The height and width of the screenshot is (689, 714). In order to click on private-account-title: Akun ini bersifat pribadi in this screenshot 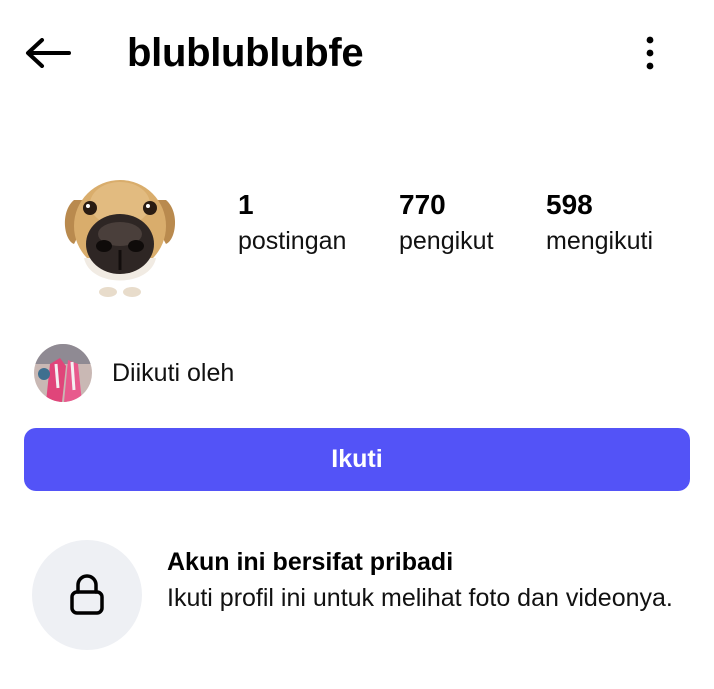, I will do `click(310, 562)`.